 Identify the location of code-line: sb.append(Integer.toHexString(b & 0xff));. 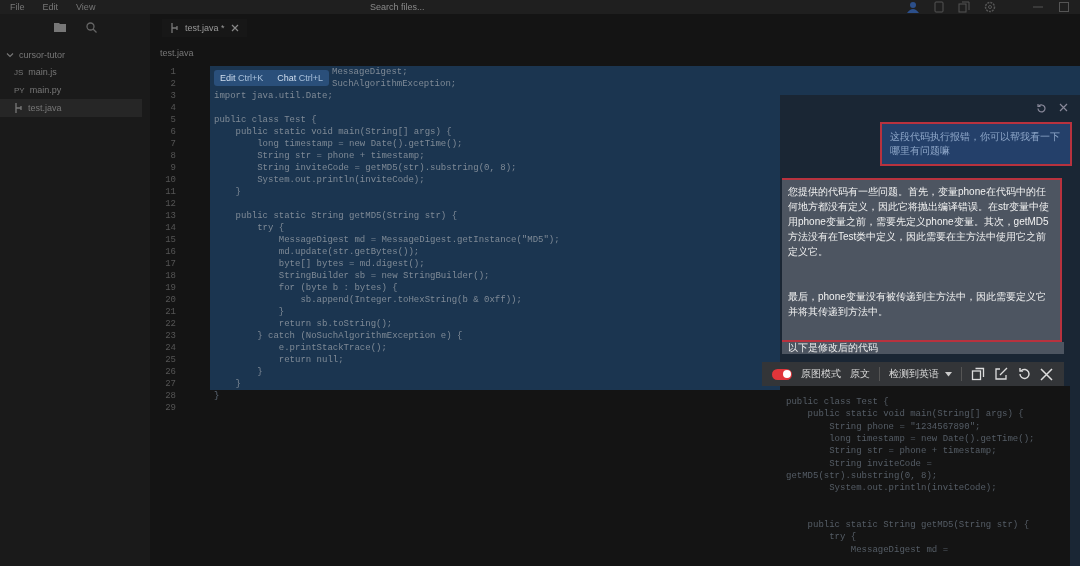
(410, 300).